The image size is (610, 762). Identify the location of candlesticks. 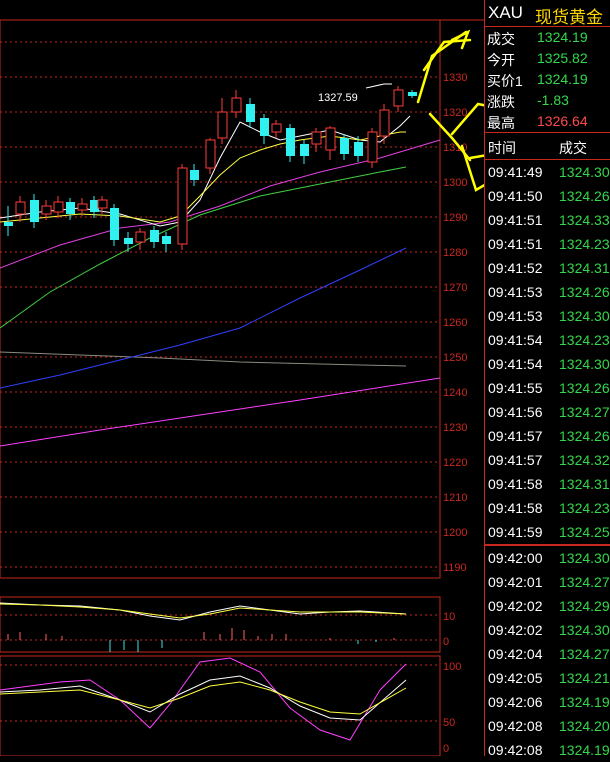
(210, 169).